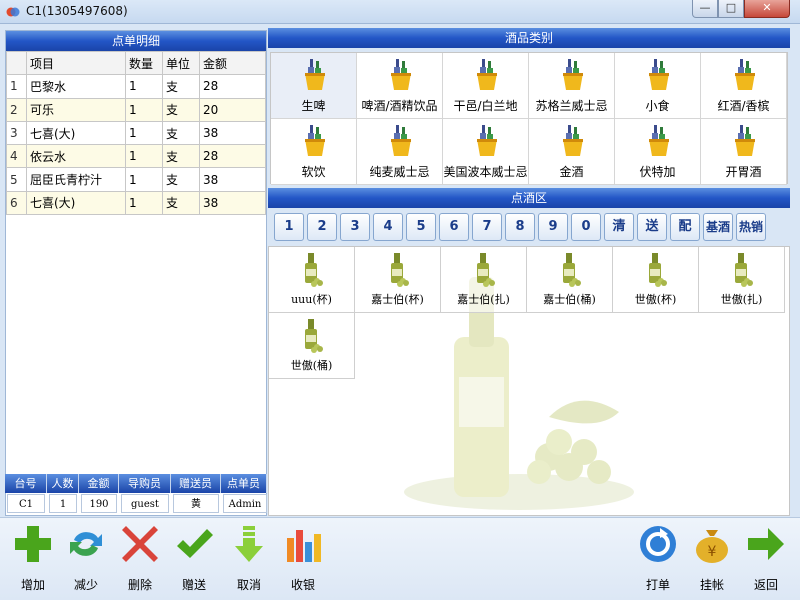  Describe the element at coordinates (743, 106) in the screenshot. I see `category-label: 红酒/香槟` at that location.